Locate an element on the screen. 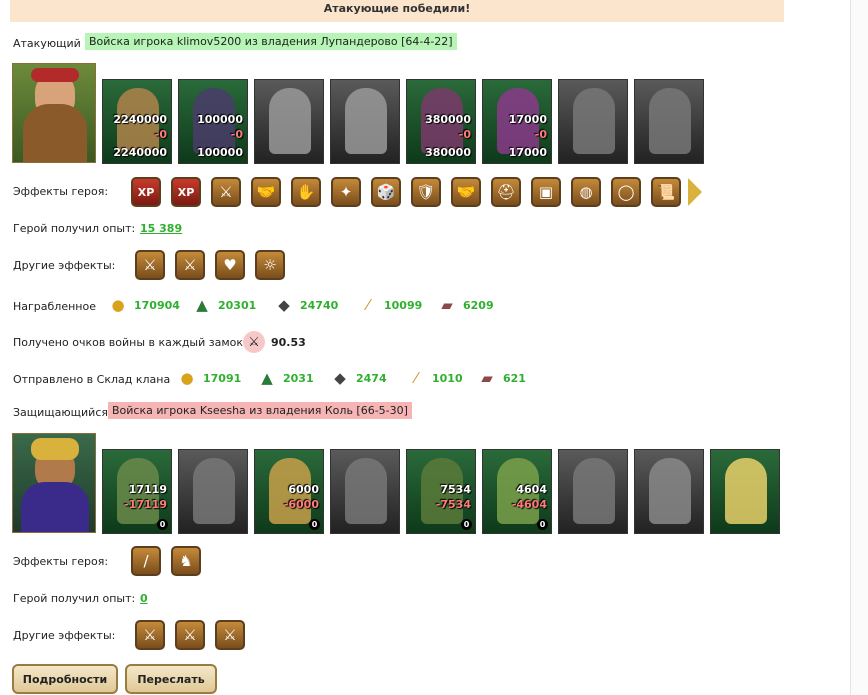 The width and height of the screenshot is (868, 695). clan-resource-value: 17091 is located at coordinates (222, 378).